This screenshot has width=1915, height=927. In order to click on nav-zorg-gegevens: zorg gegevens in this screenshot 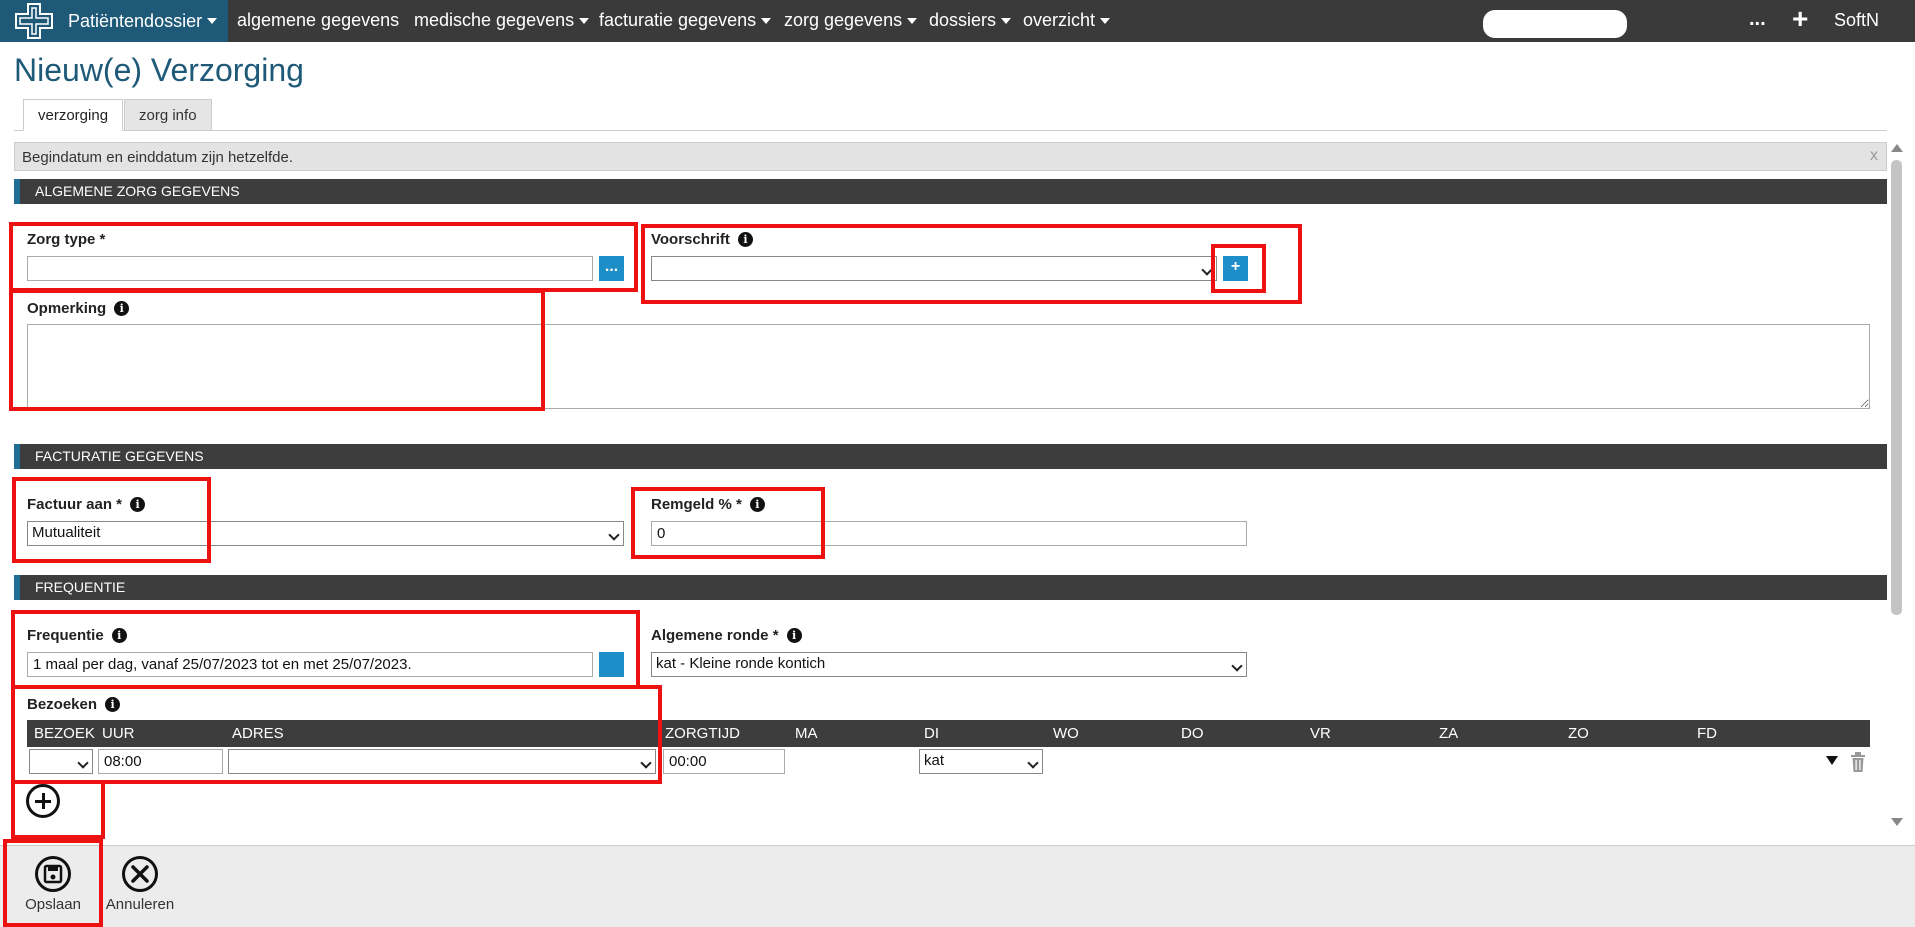, I will do `click(851, 20)`.